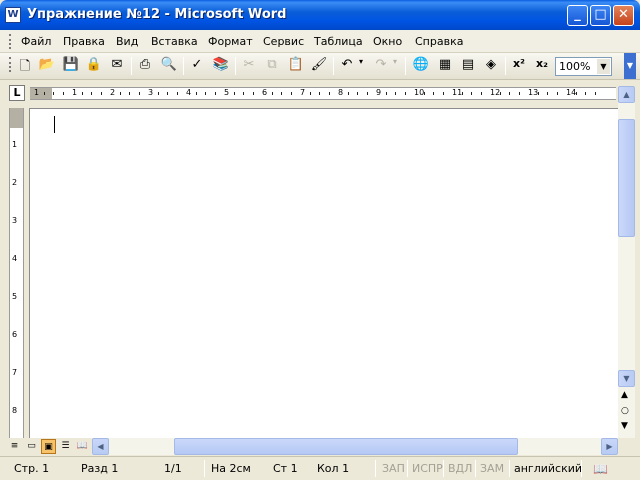 The height and width of the screenshot is (480, 640). Describe the element at coordinates (283, 41) in the screenshot. I see `menu-tools: Сервис` at that location.